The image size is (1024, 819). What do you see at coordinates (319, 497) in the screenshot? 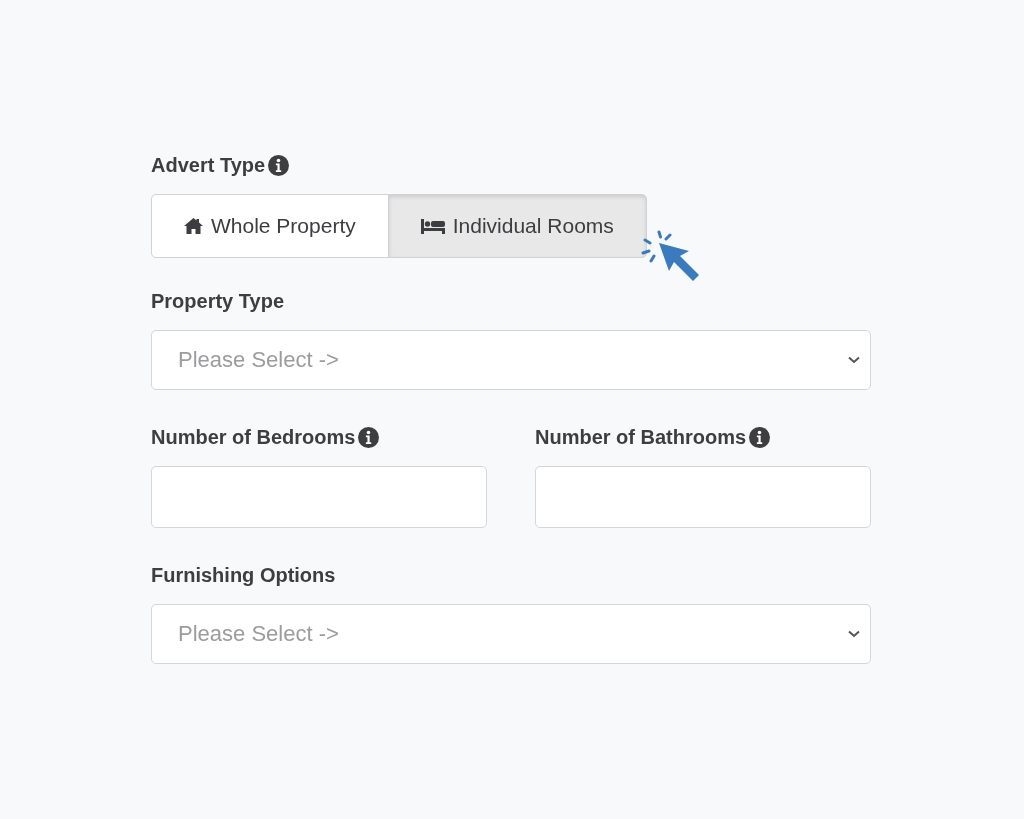
I see `bedrooms-input` at bounding box center [319, 497].